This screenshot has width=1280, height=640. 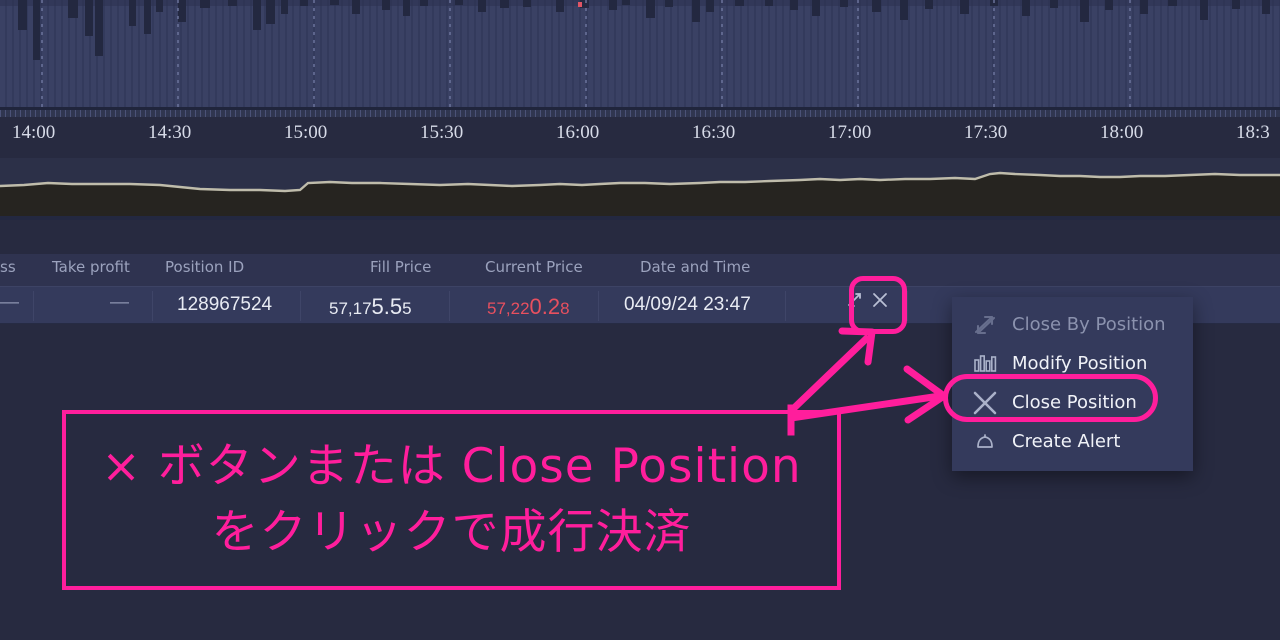 I want to click on time-axis-label: 17:00, so click(x=850, y=132).